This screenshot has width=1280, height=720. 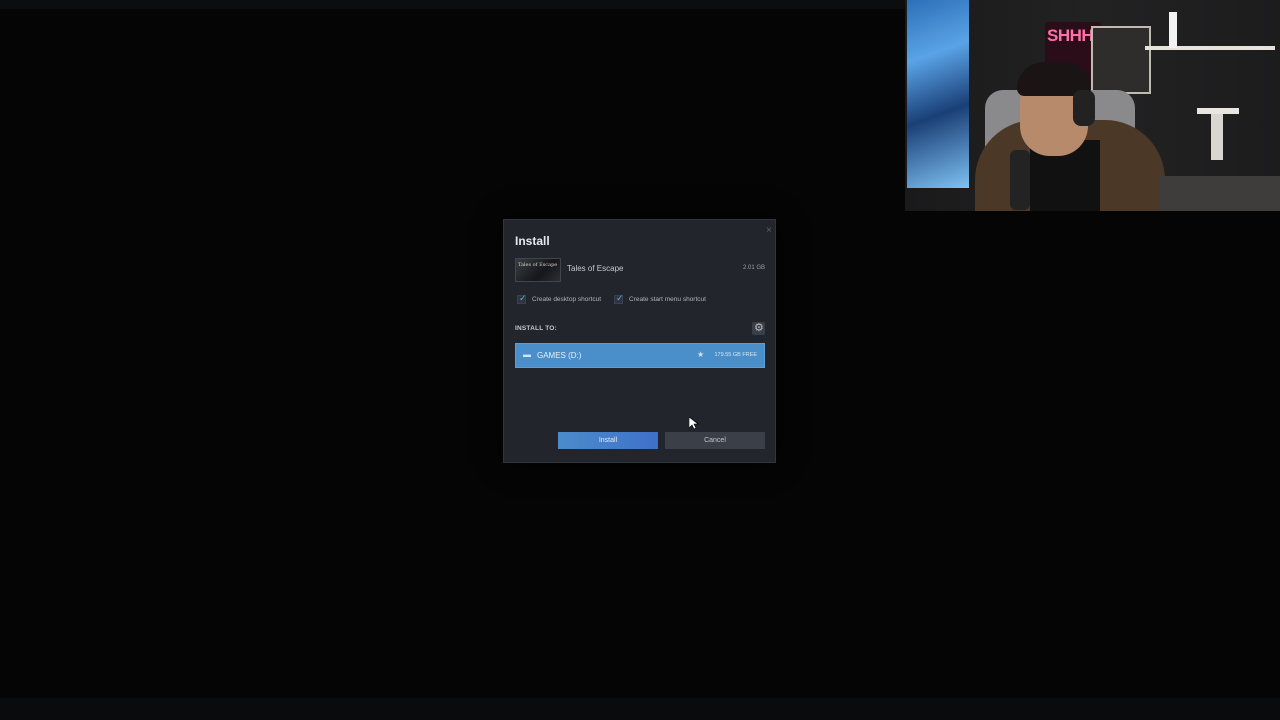 What do you see at coordinates (701, 354) in the screenshot?
I see `star-icon: ★` at bounding box center [701, 354].